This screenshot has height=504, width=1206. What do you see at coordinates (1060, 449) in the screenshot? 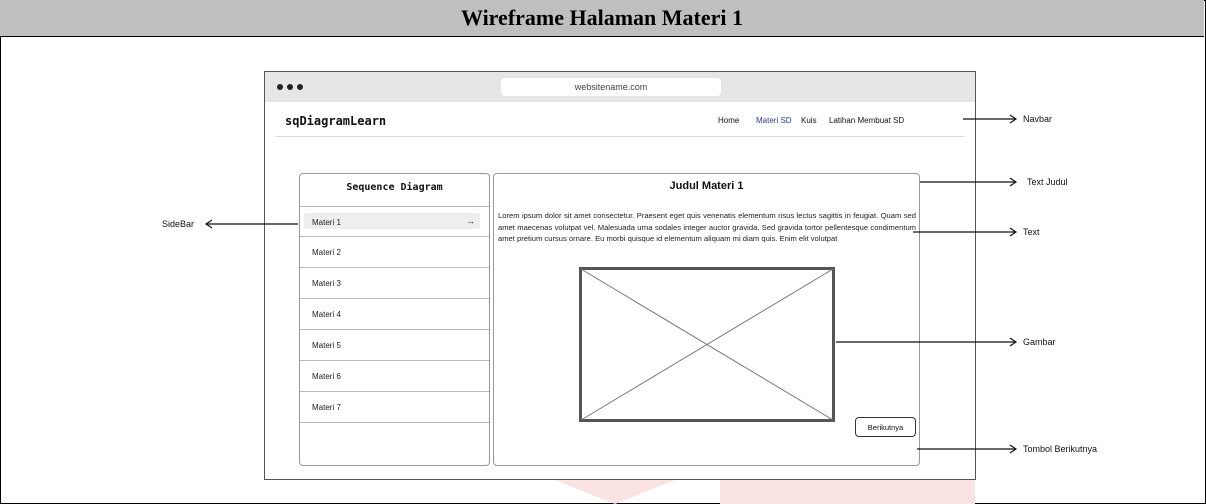
I see `annotation-tombol-berikutnya: Tombol Berikutnya` at bounding box center [1060, 449].